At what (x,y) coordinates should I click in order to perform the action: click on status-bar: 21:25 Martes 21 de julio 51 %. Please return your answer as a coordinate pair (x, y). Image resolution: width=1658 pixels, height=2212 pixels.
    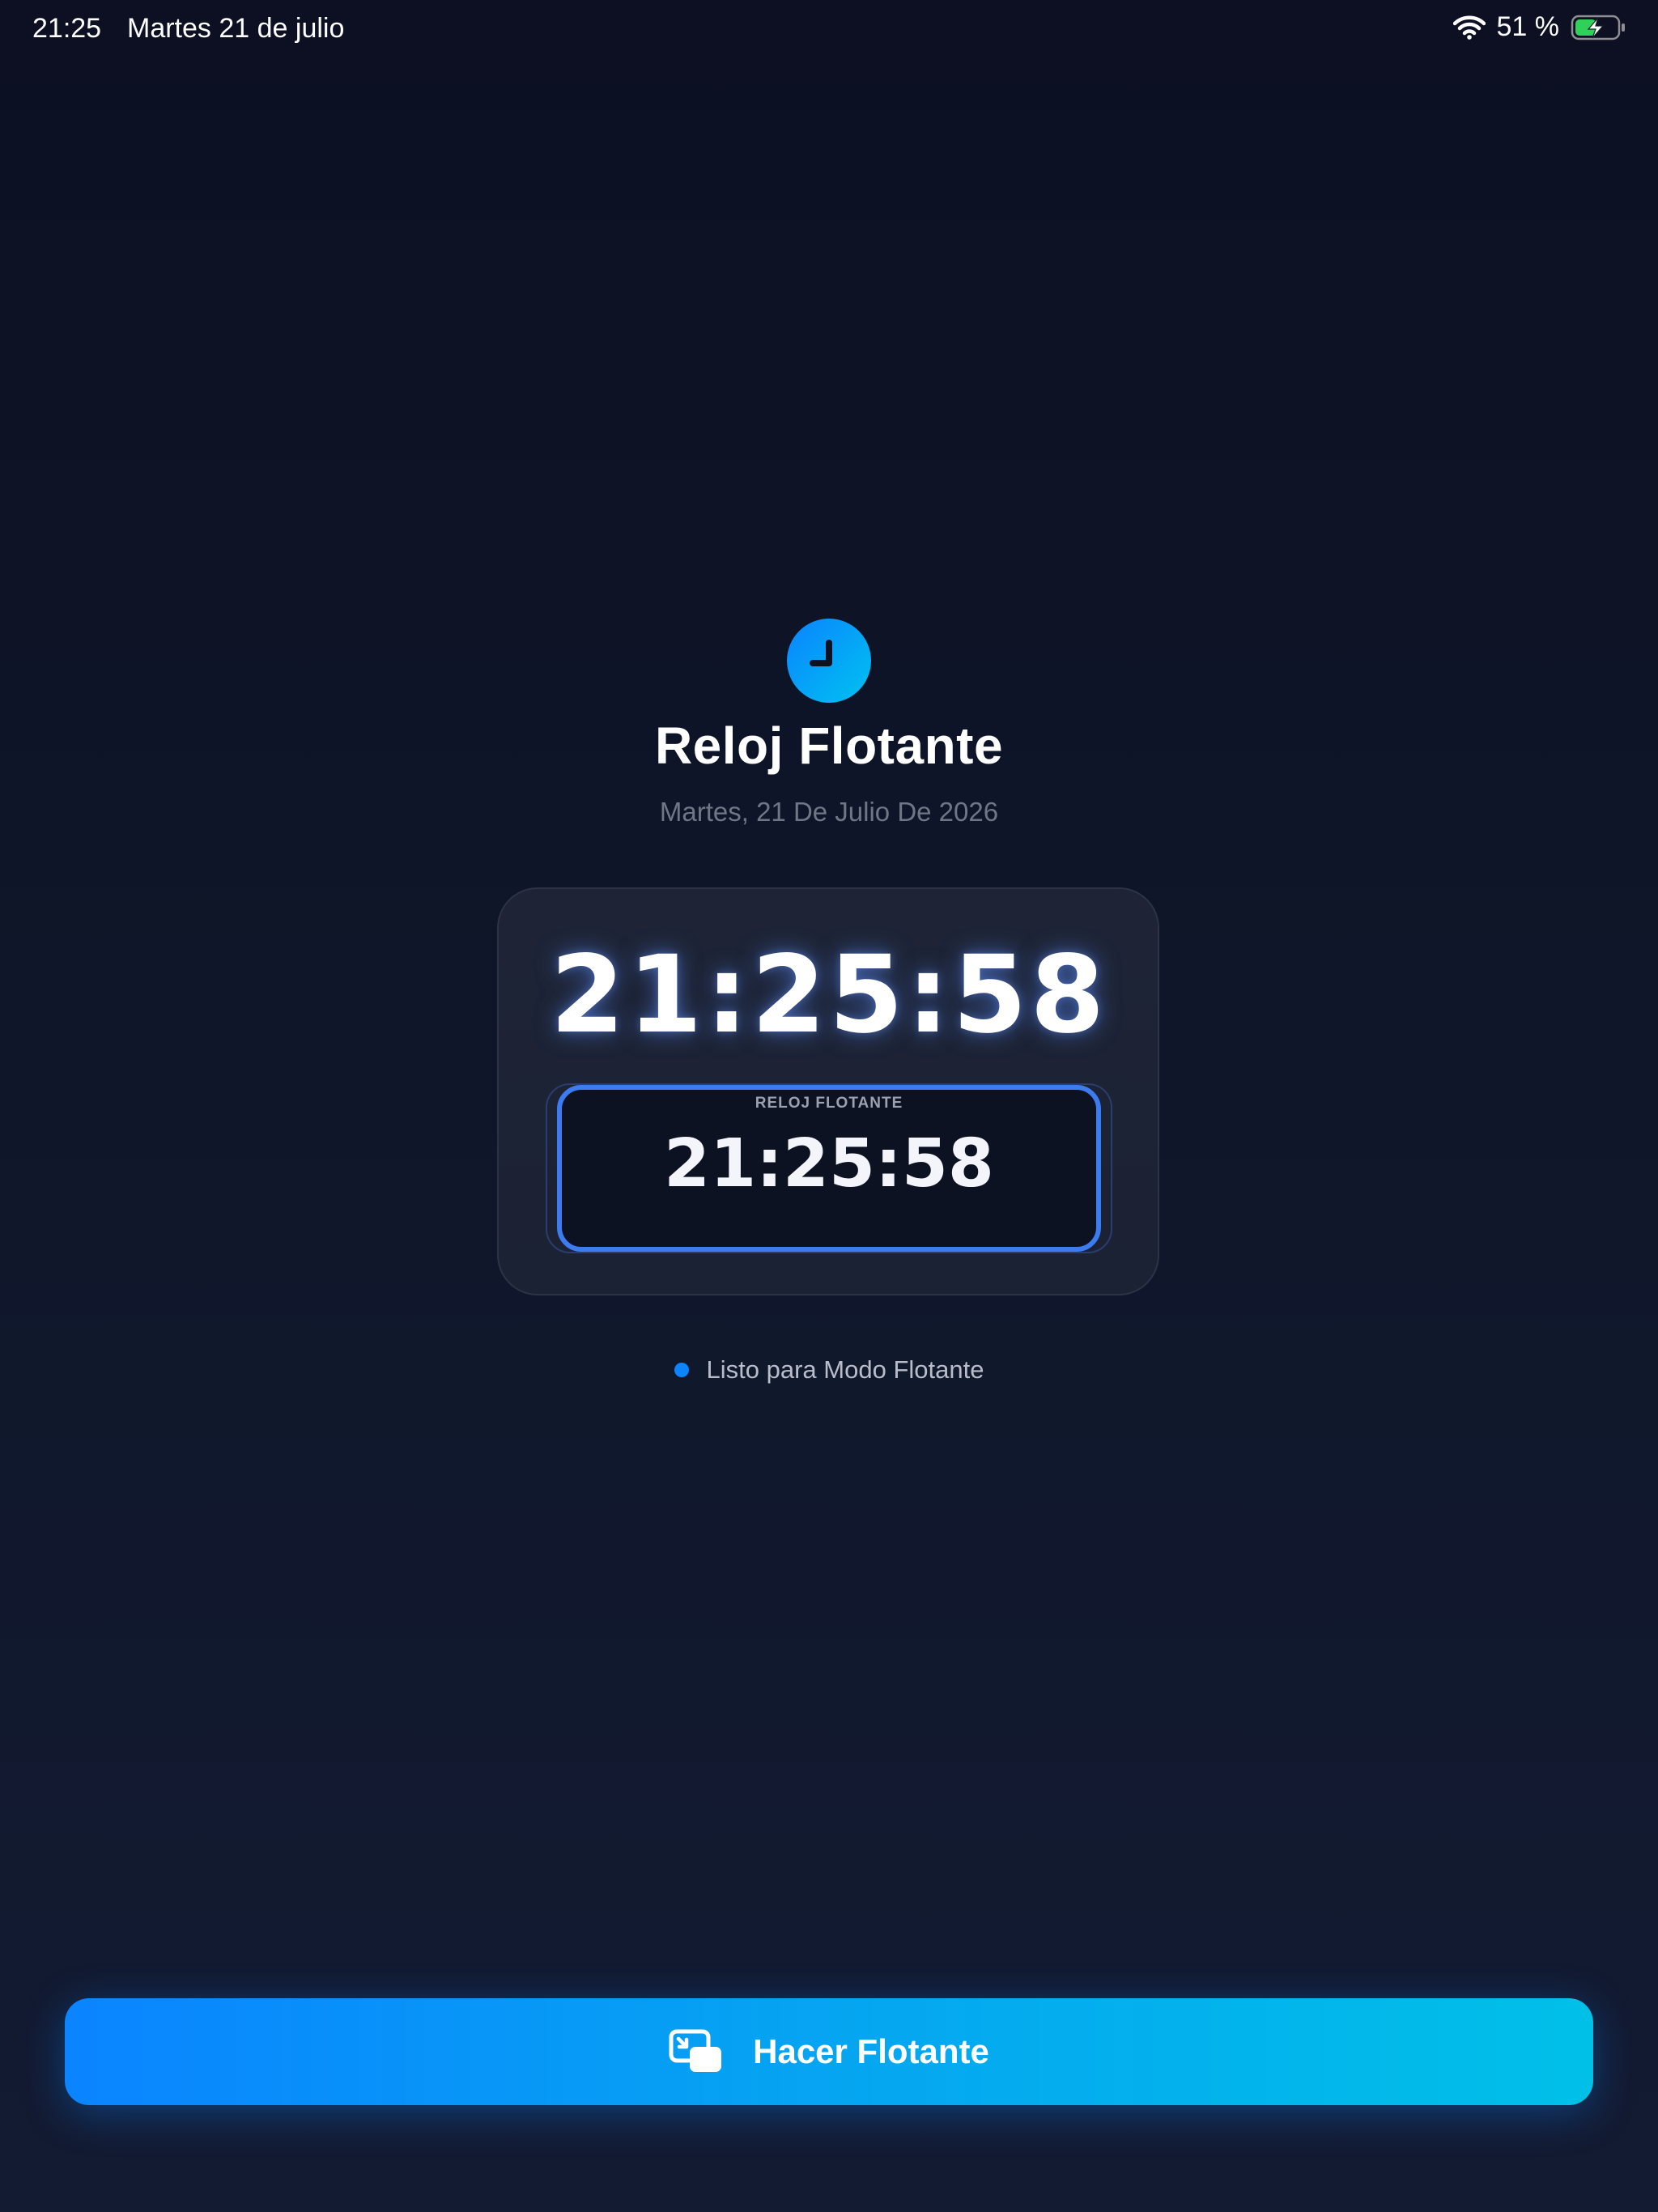
    Looking at the image, I should click on (829, 30).